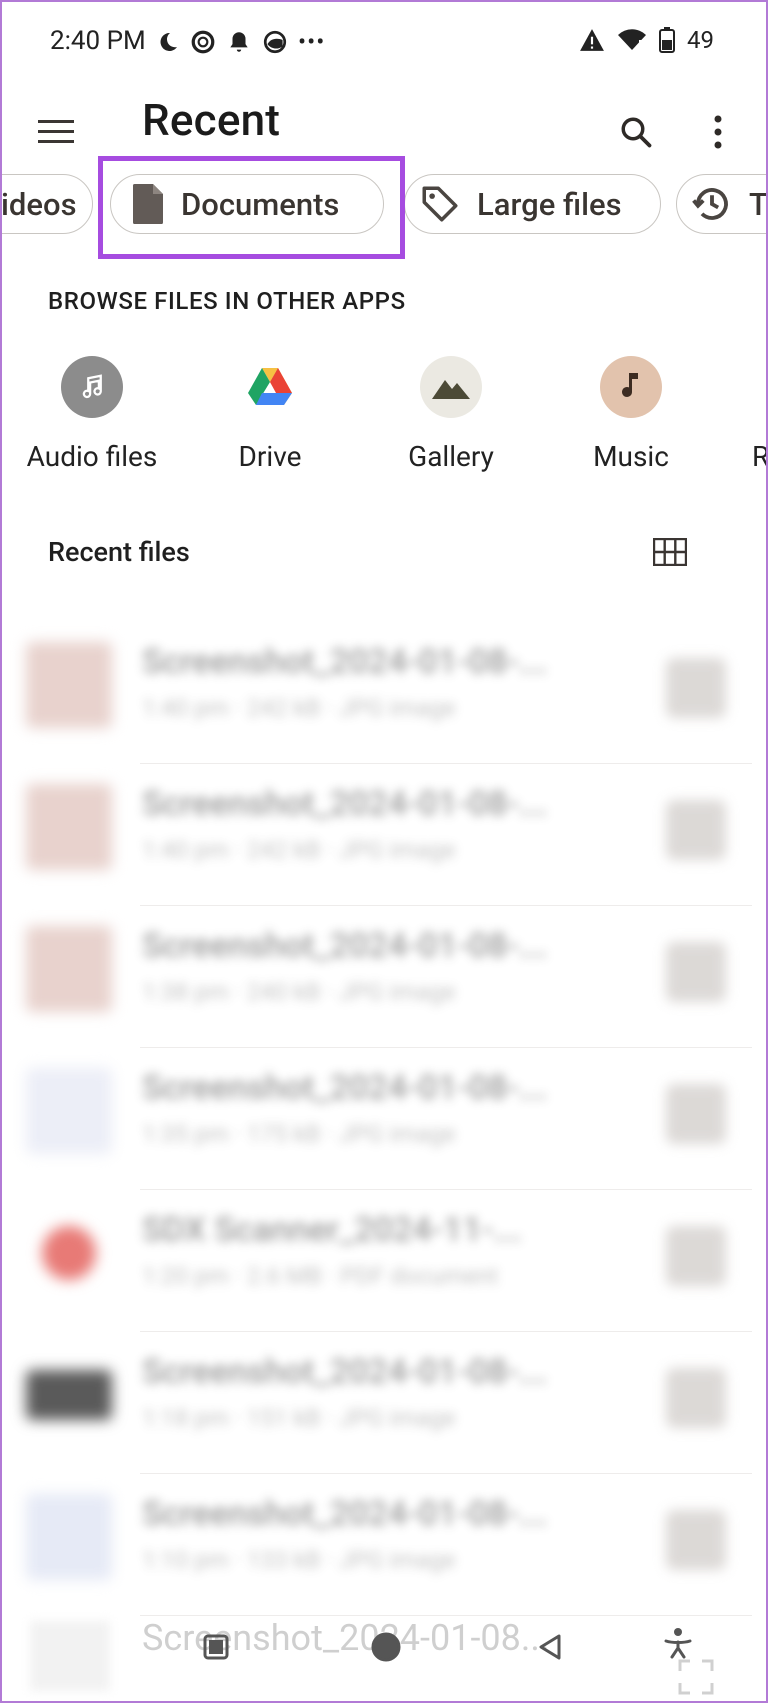  What do you see at coordinates (270, 387) in the screenshot?
I see `drive-icon` at bounding box center [270, 387].